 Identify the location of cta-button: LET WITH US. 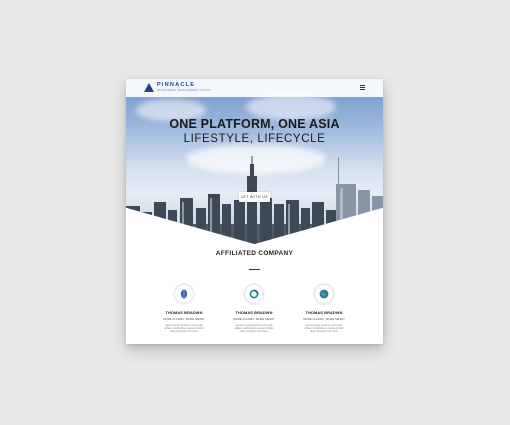
(254, 197).